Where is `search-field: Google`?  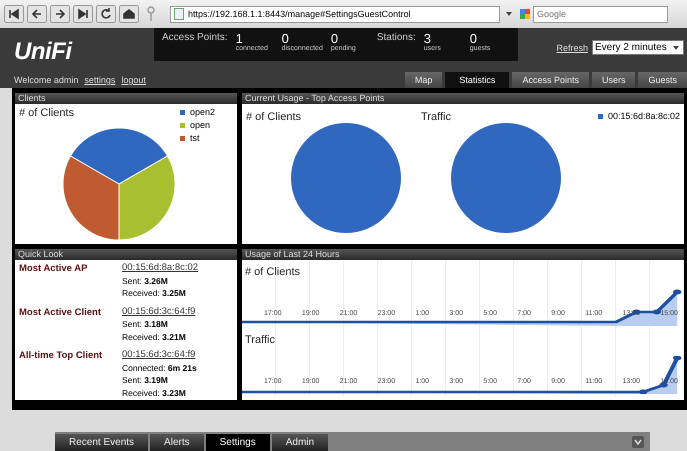 search-field: Google is located at coordinates (600, 14).